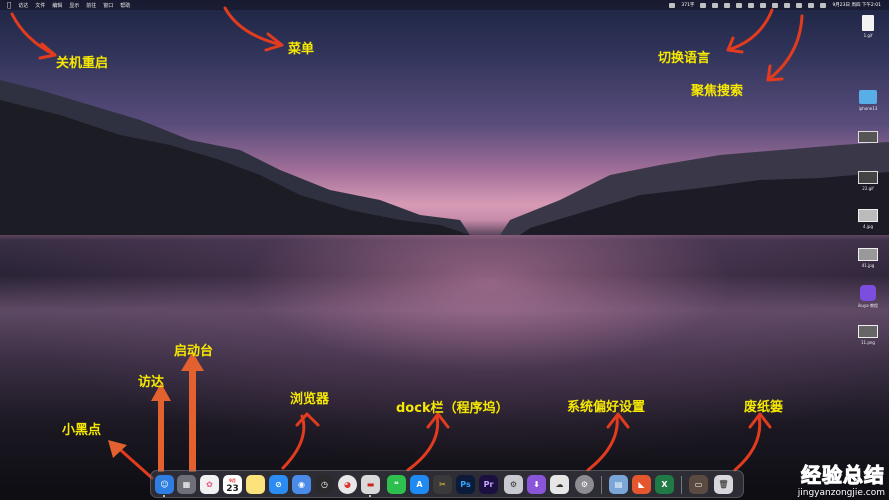 Image resolution: width=889 pixels, height=500 pixels. What do you see at coordinates (82, 430) in the screenshot?
I see `label-little-black-dot: 小黑点` at bounding box center [82, 430].